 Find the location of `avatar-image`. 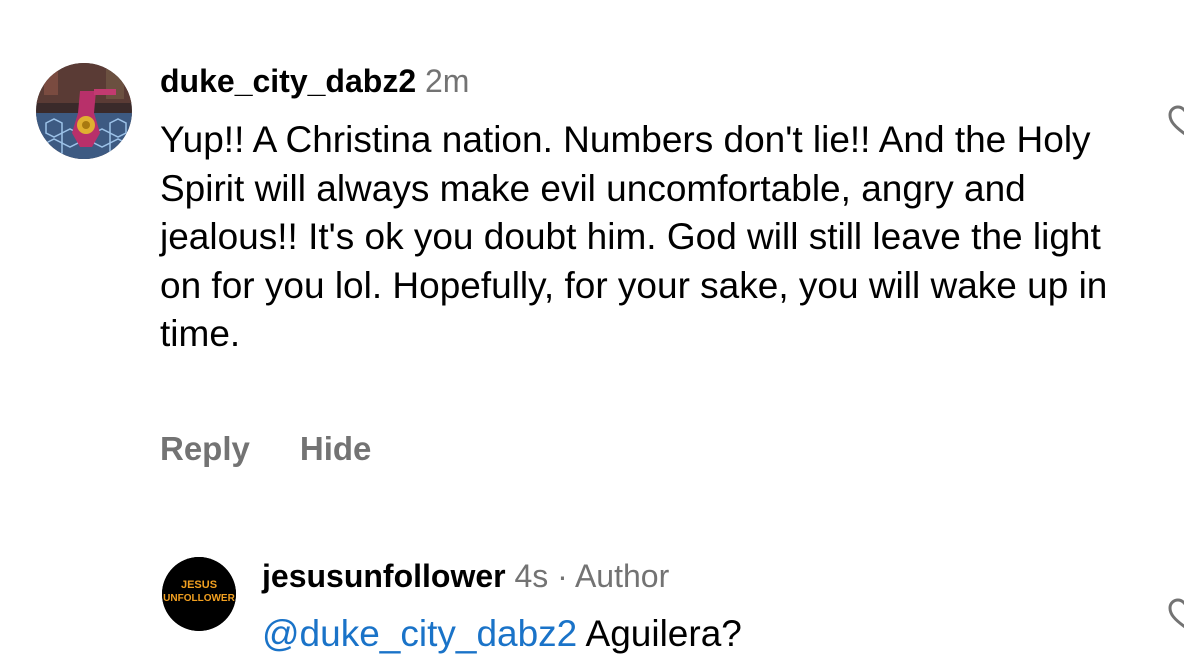

avatar-image is located at coordinates (84, 111).